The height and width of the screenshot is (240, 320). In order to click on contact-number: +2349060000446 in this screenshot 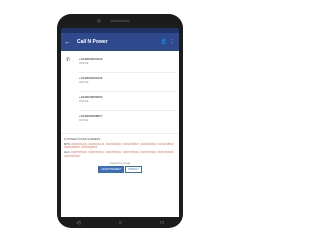, I will do `click(91, 78)`.